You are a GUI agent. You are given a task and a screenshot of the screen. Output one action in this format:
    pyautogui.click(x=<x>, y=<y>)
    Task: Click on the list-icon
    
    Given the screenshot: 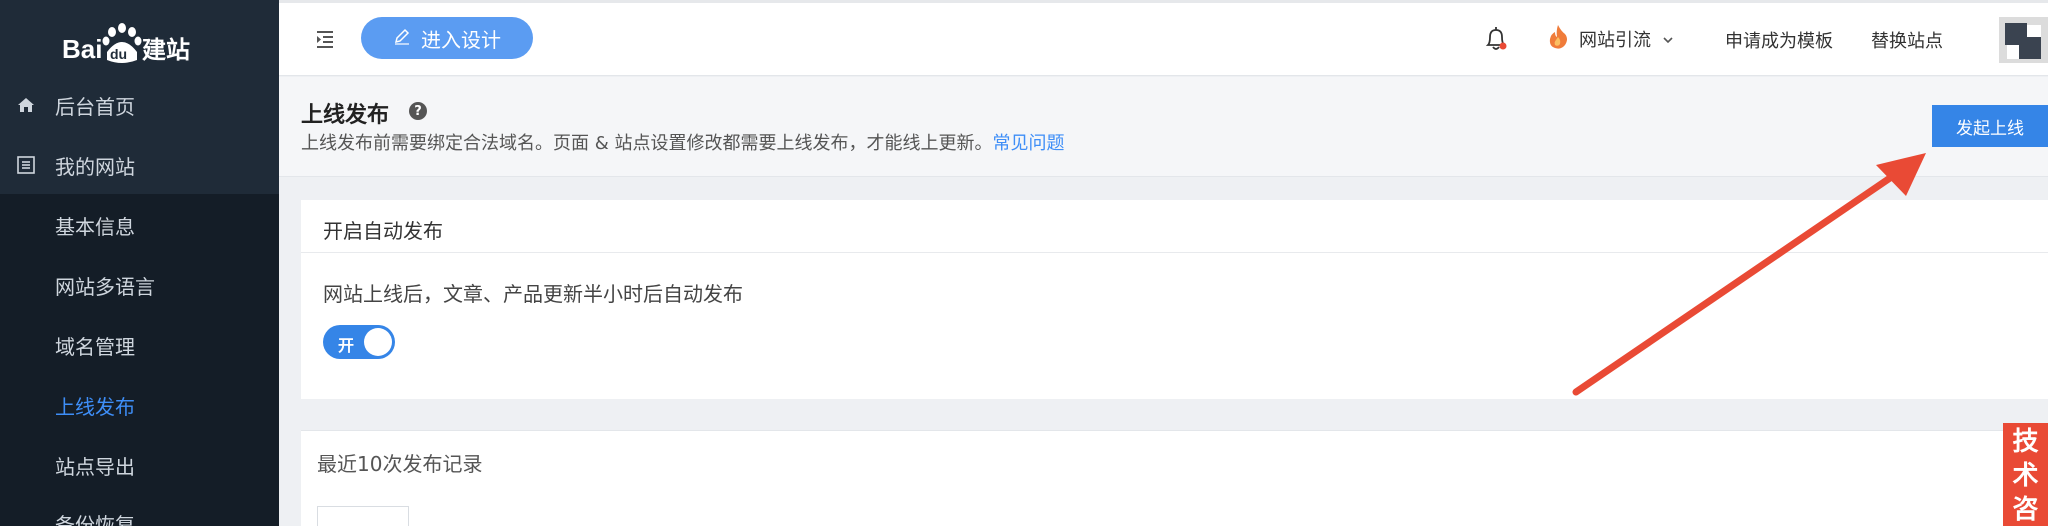 What is the action you would take?
    pyautogui.click(x=26, y=165)
    